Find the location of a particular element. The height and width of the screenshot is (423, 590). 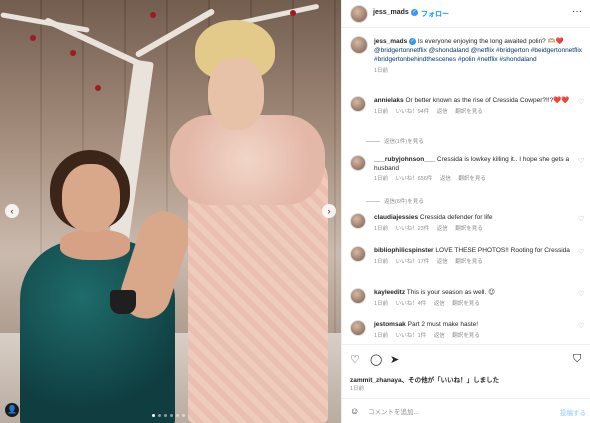

post-actions-bar: ♡ ◯ ➤ ⛉ is located at coordinates (466, 358).